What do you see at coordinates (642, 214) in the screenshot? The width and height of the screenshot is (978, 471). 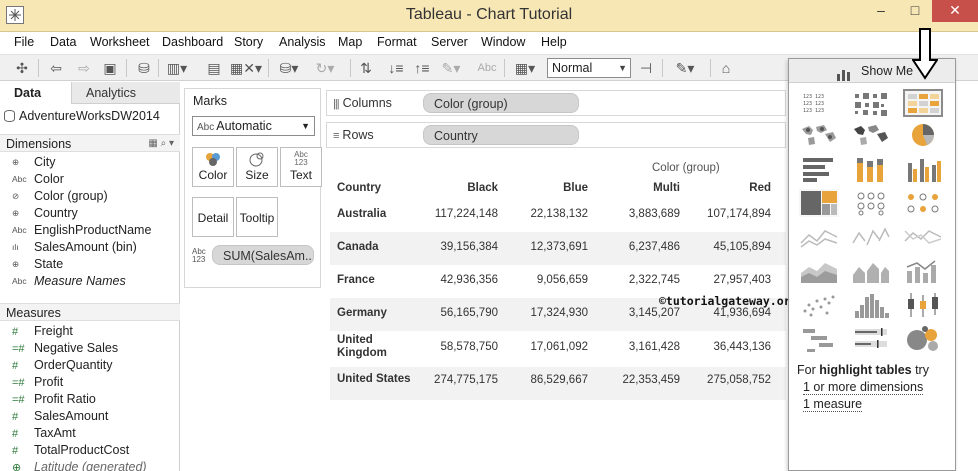 I see `table-cell: 3,883,689` at bounding box center [642, 214].